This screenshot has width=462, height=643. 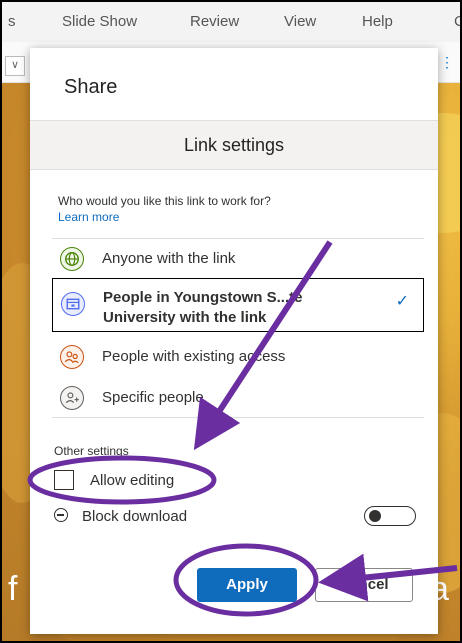 What do you see at coordinates (364, 585) in the screenshot?
I see `cancel-button: Cancel` at bounding box center [364, 585].